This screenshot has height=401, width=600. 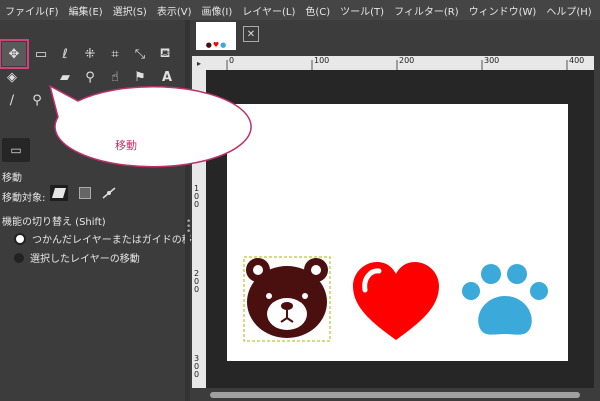 What do you see at coordinates (59, 193) in the screenshot?
I see `move-layer-mode-icon` at bounding box center [59, 193].